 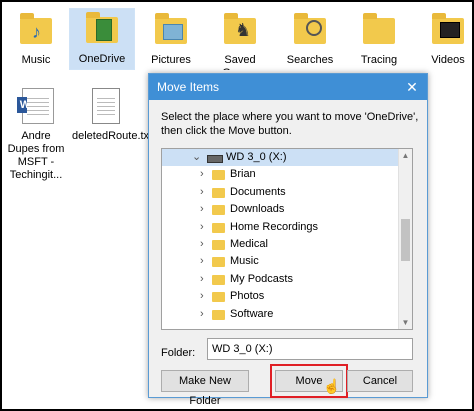 What do you see at coordinates (244, 261) in the screenshot?
I see `tree-item-label: Music` at bounding box center [244, 261].